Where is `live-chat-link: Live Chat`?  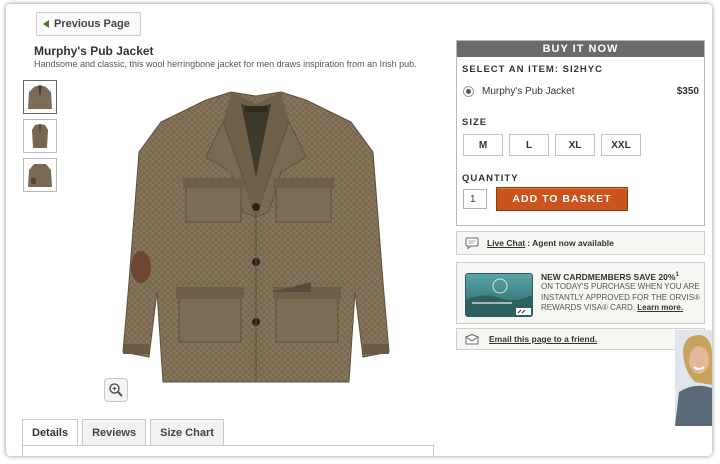
live-chat-link: Live Chat is located at coordinates (506, 243).